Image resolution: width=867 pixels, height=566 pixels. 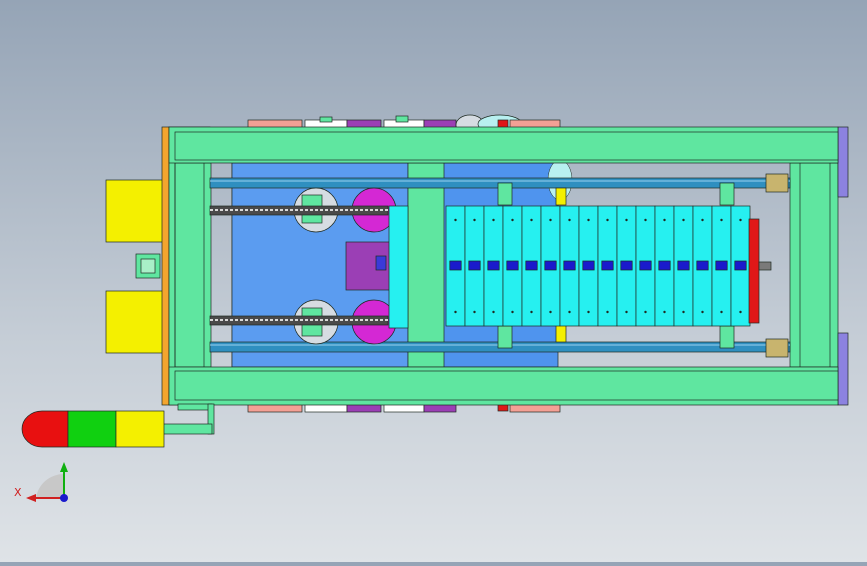 I want to click on signal-tower-icon, so click(x=118, y=425).